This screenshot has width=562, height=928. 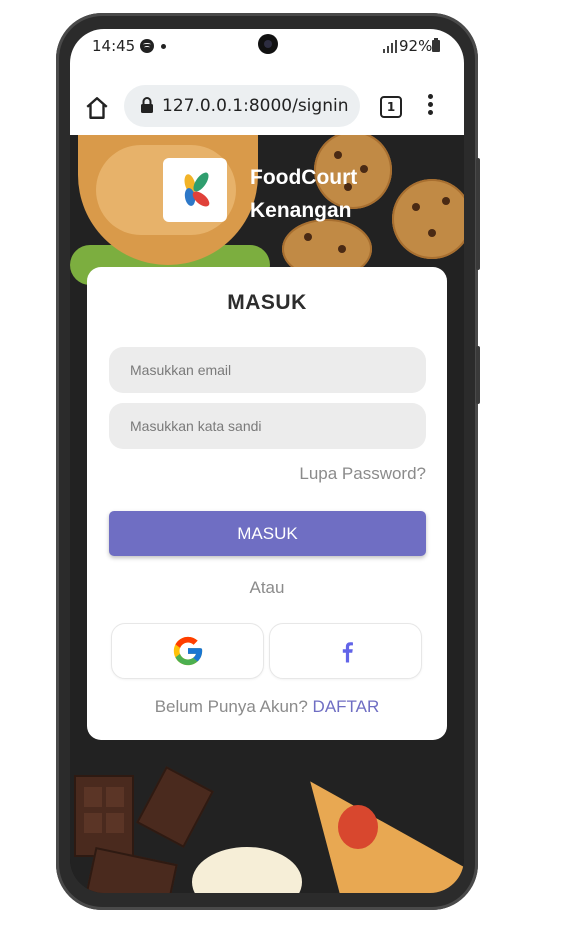 What do you see at coordinates (147, 46) in the screenshot?
I see `spotify-icon` at bounding box center [147, 46].